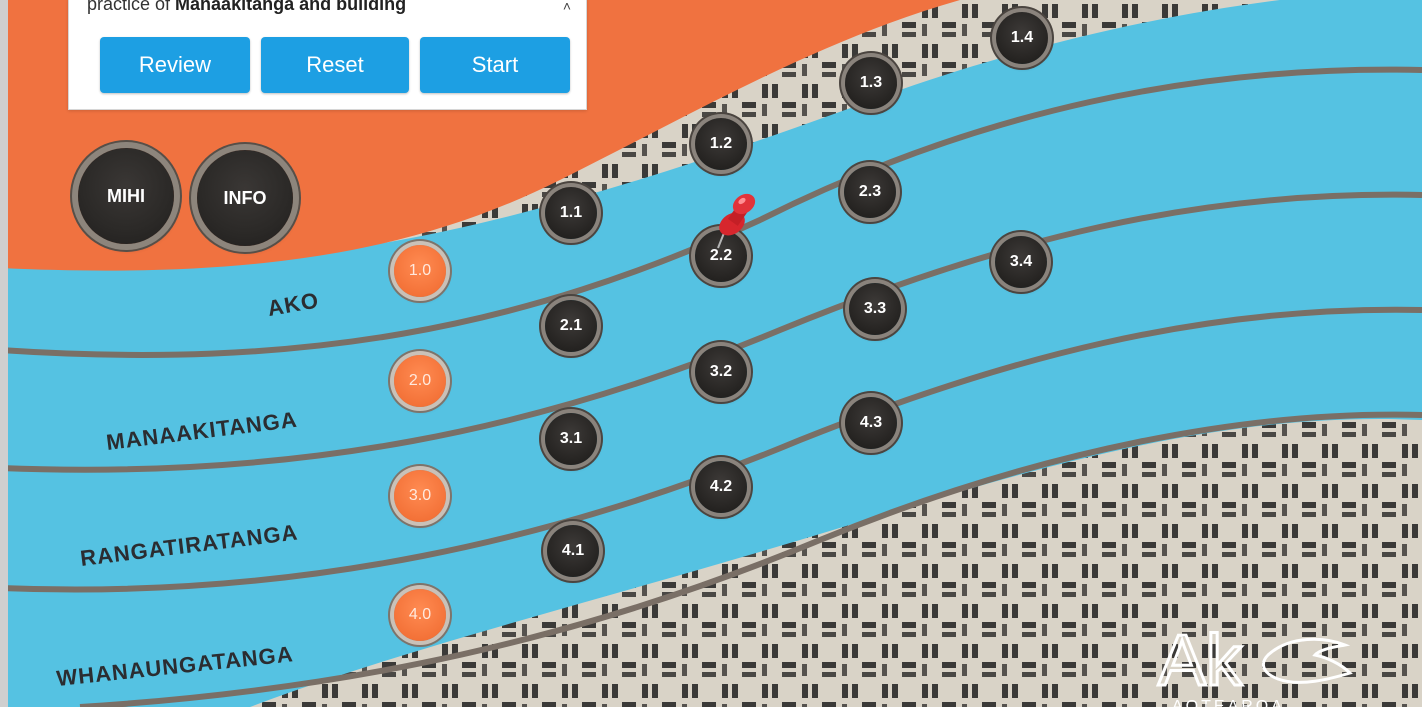  I want to click on node-4-3: 4.3, so click(871, 423).